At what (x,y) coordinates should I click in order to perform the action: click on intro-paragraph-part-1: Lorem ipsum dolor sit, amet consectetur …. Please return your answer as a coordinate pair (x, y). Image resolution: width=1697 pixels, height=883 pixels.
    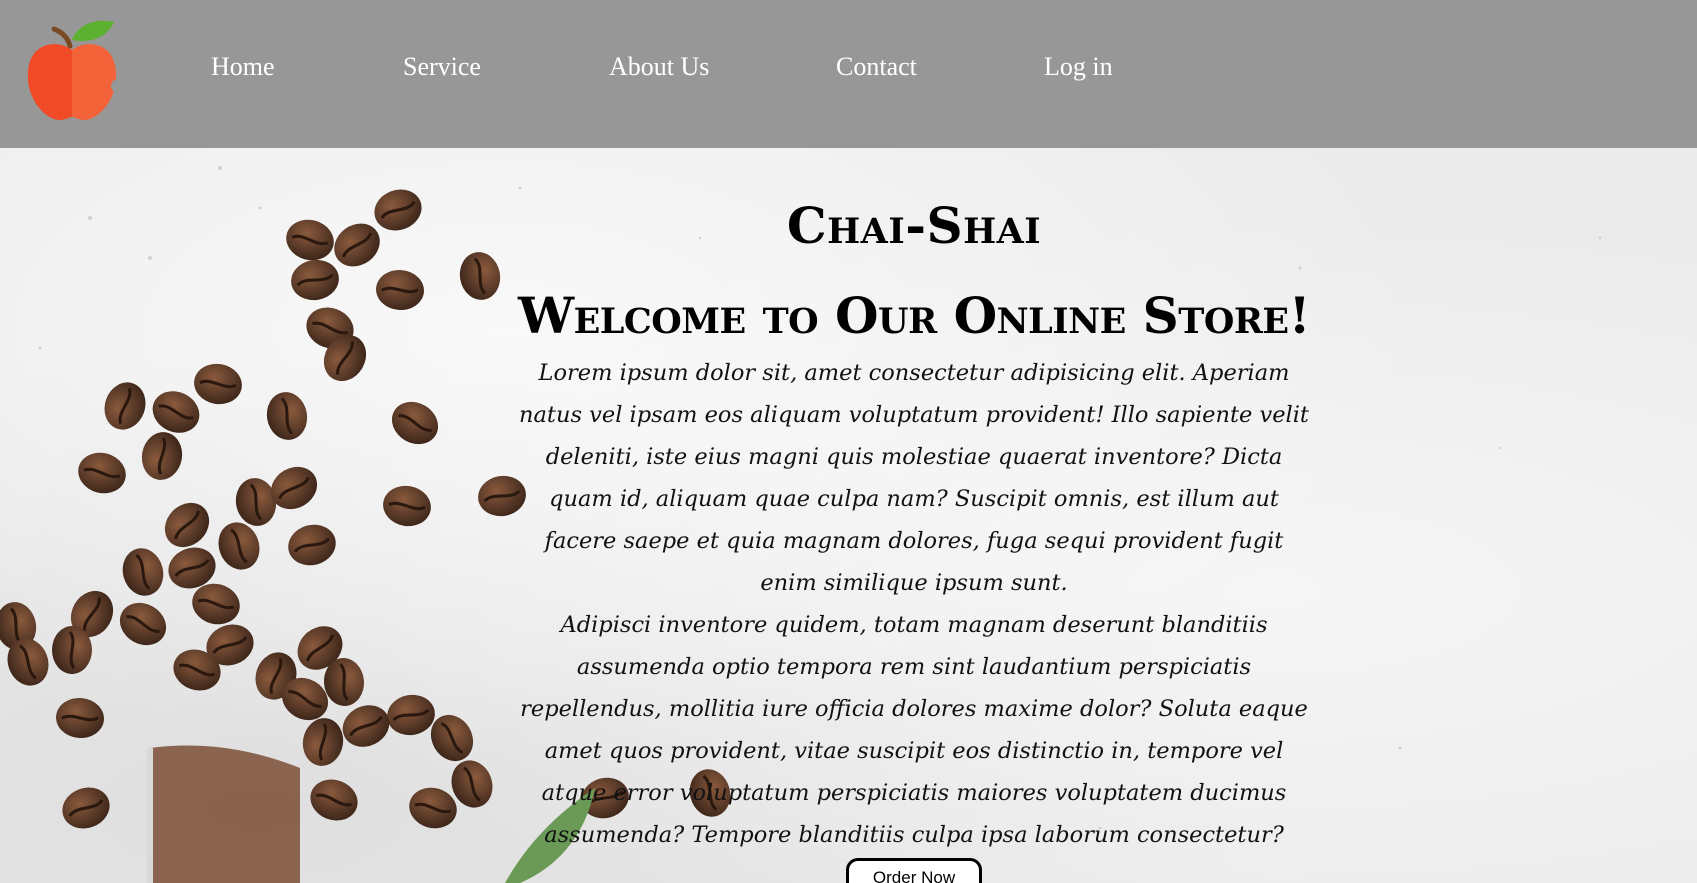
    Looking at the image, I should click on (914, 478).